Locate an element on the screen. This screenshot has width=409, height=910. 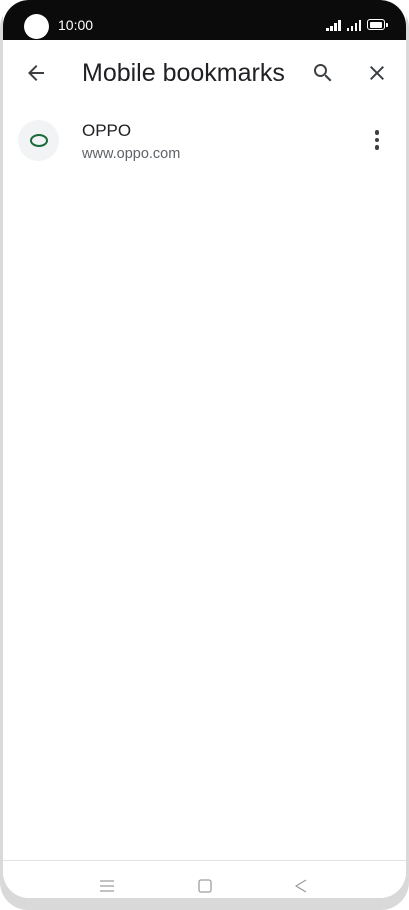
toolbar: Mobile bookmarks is located at coordinates (204, 72).